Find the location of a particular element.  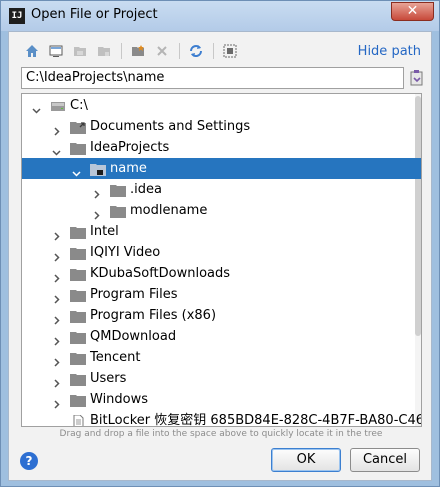

history-dropdown-icon is located at coordinates (416, 78).